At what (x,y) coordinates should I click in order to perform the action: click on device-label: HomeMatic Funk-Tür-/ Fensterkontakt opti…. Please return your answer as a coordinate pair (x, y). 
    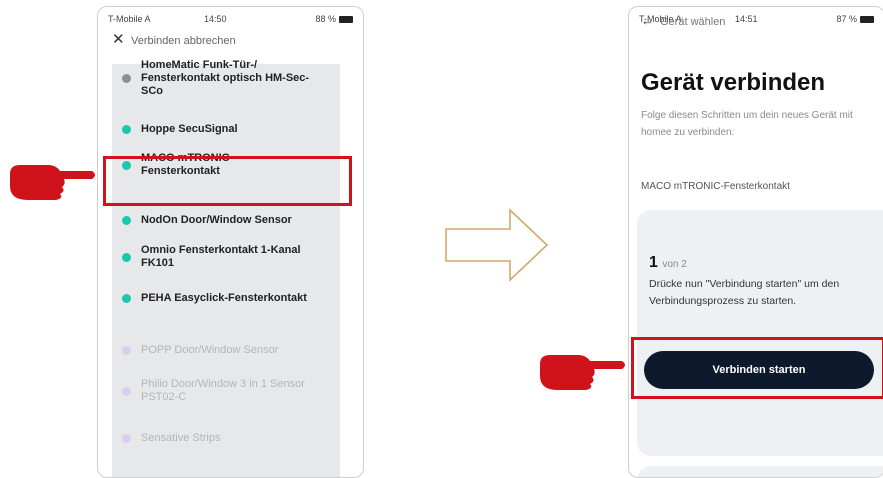
    Looking at the image, I should click on (225, 78).